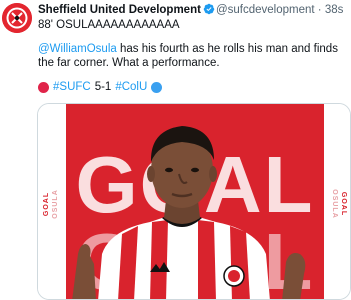 The width and height of the screenshot is (351, 300). What do you see at coordinates (119, 10) in the screenshot?
I see `author-name: Sheffield United Development` at bounding box center [119, 10].